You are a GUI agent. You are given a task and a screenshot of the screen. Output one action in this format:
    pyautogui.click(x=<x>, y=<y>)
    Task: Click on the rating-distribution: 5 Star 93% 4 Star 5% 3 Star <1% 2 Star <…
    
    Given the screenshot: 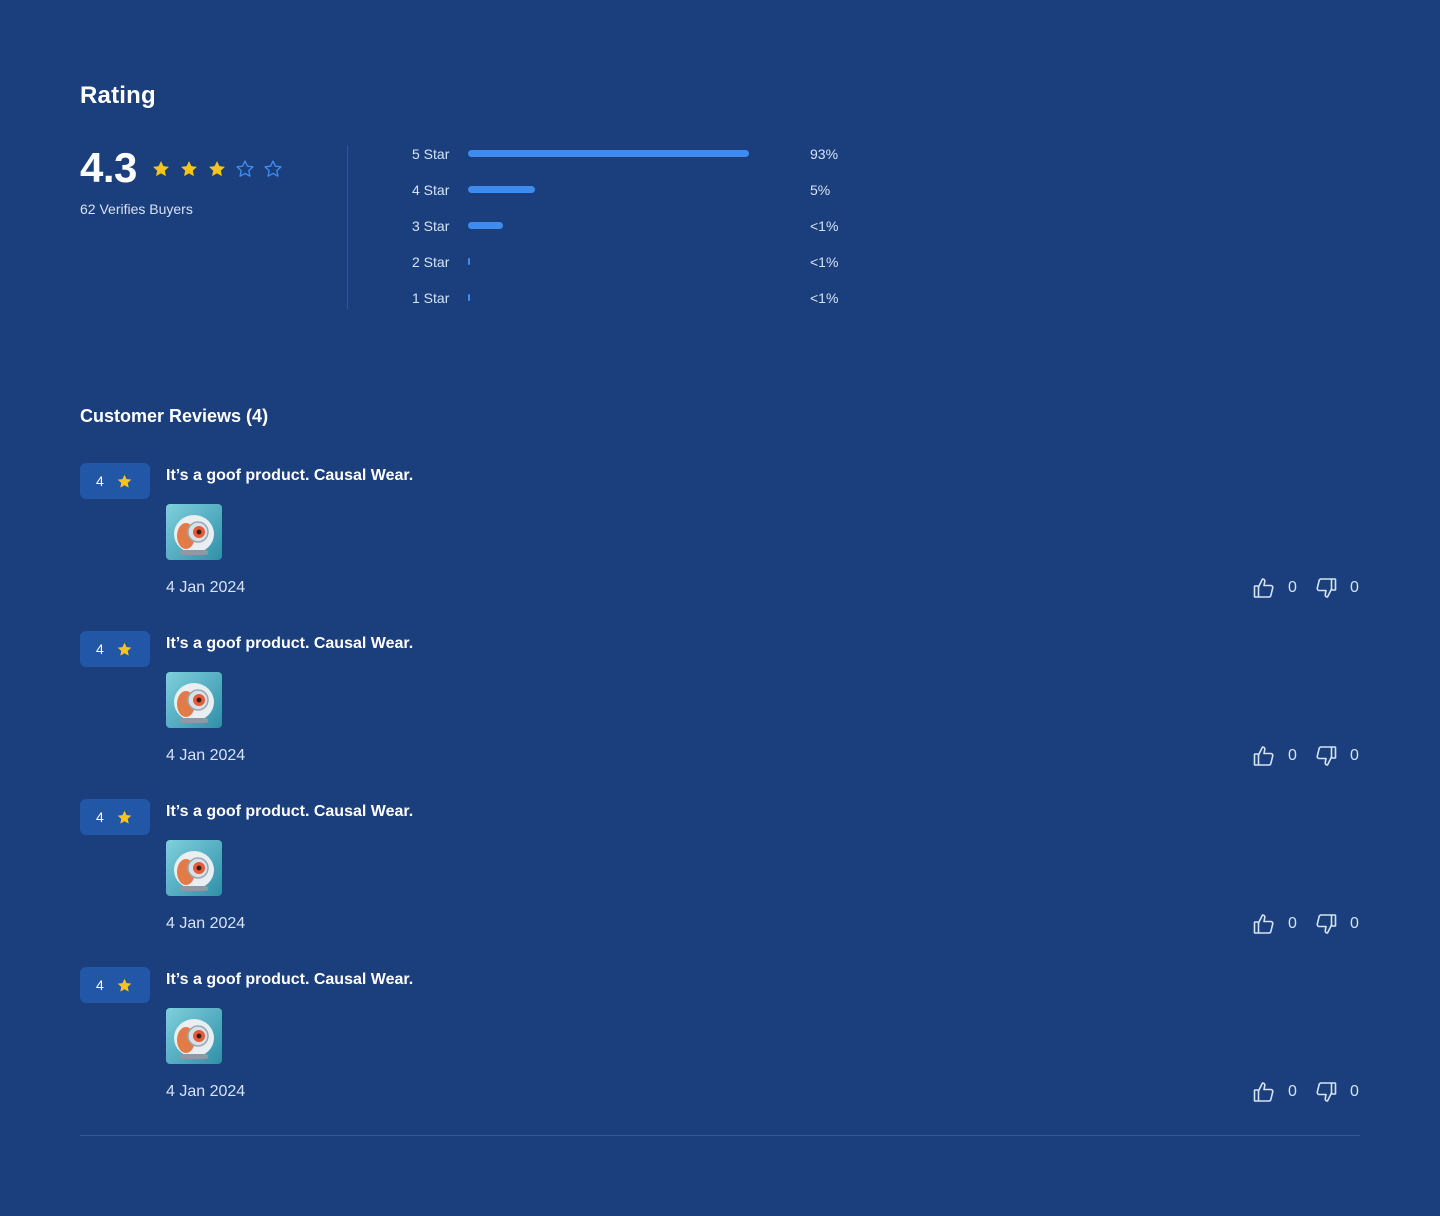 What is the action you would take?
    pyautogui.click(x=642, y=234)
    